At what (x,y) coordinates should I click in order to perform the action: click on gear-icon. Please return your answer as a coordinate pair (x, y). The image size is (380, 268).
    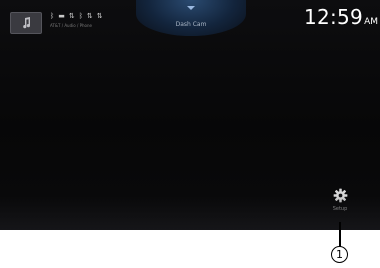
    Looking at the image, I should click on (340, 195).